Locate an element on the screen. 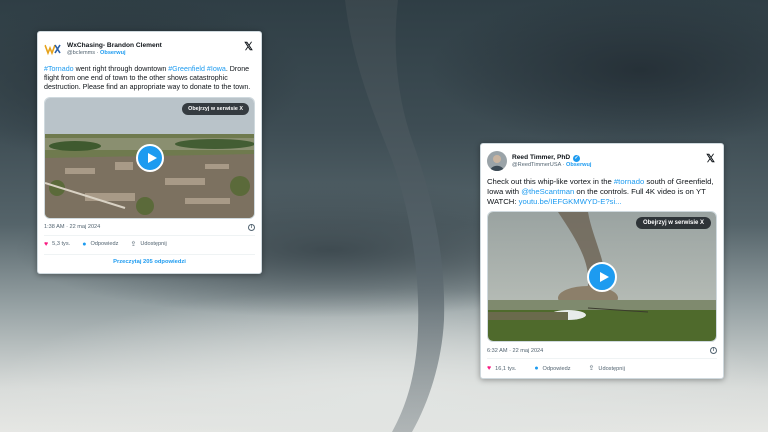  tweet-link: @theScantman is located at coordinates (547, 191).